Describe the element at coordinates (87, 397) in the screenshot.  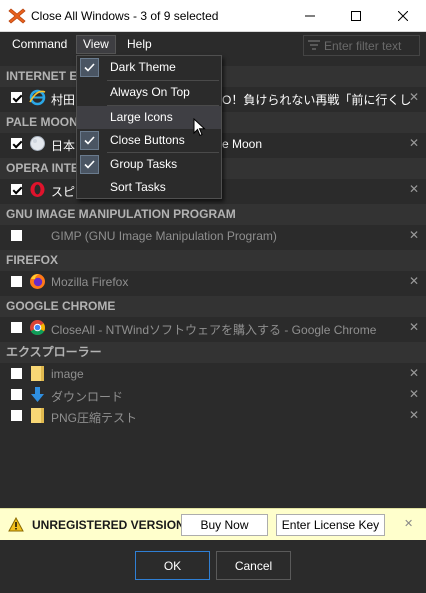
I see `task-title: ダウンロード` at that location.